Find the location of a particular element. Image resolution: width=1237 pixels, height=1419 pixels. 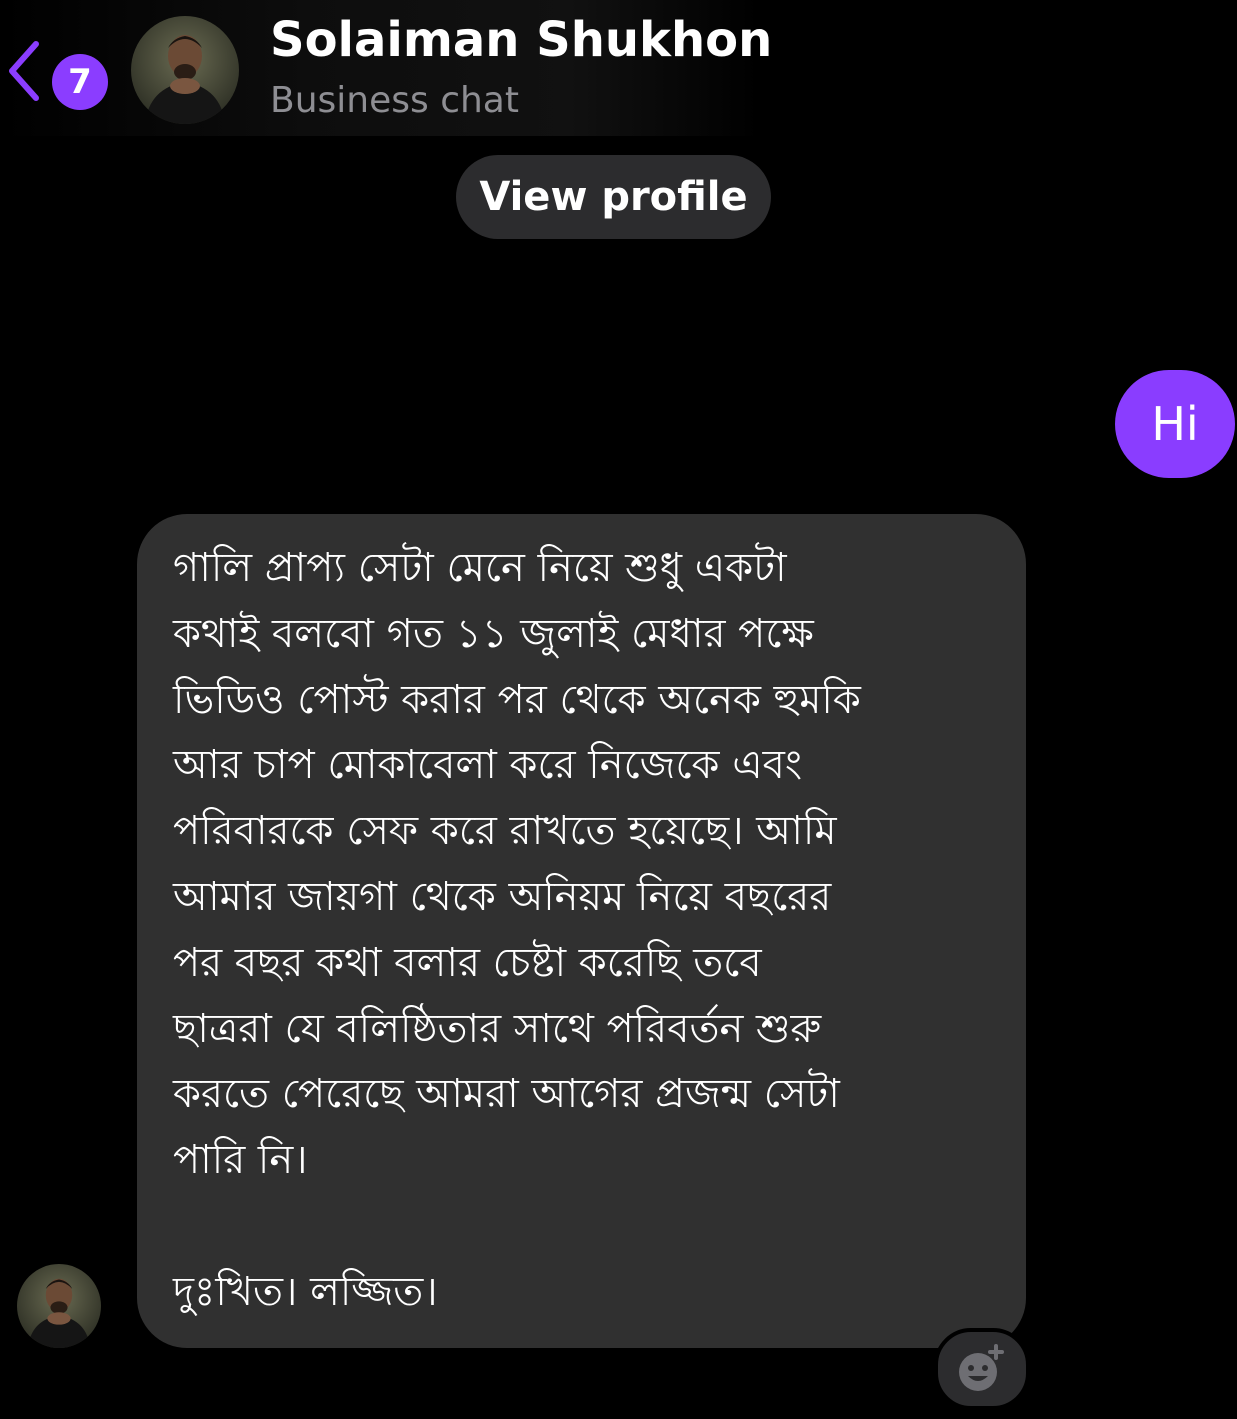

message-line: আর চাপ মোকাবেলা করে নিজেকে এবং is located at coordinates (488, 765).